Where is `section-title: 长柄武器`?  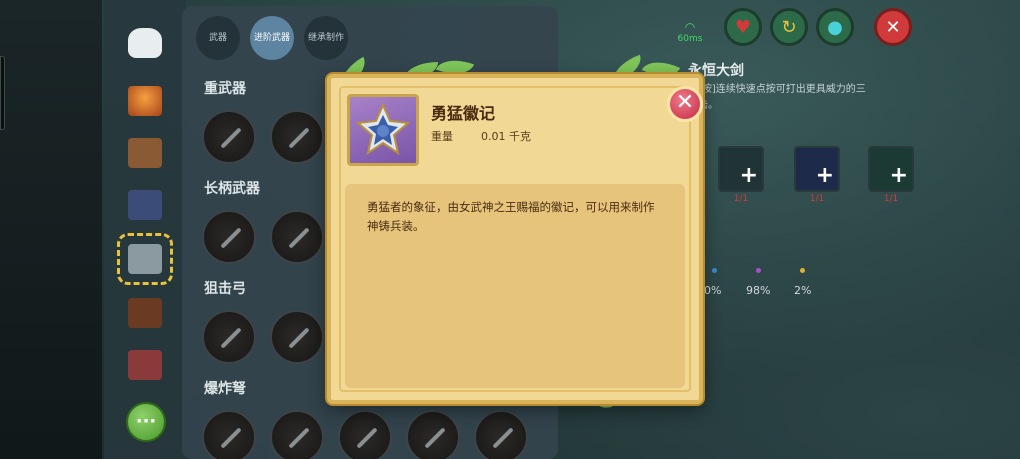
section-title: 长柄武器 is located at coordinates (232, 189).